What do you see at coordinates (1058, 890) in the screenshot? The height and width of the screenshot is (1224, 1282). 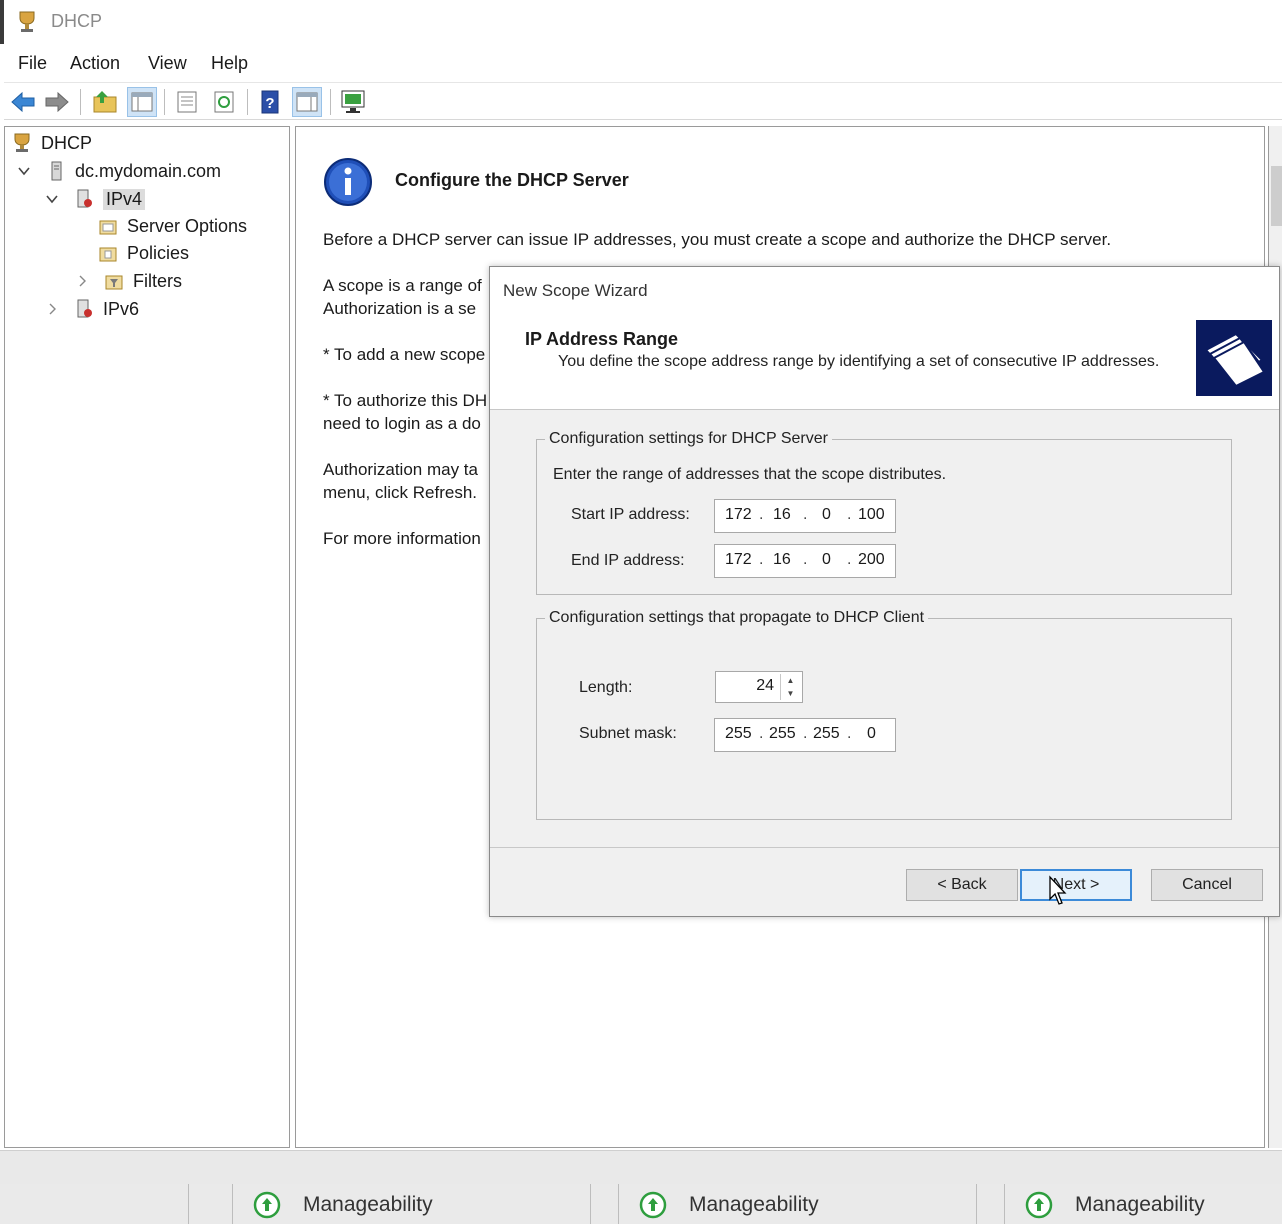 I see `mouse-cursor-icon` at bounding box center [1058, 890].